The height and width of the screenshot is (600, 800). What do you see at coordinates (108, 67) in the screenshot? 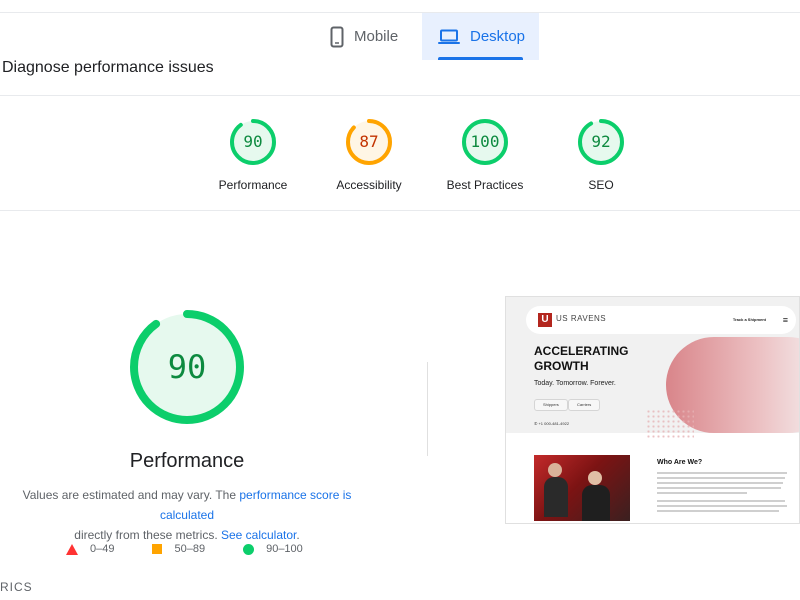
I see `section-title: Diagnose performance issues` at bounding box center [108, 67].